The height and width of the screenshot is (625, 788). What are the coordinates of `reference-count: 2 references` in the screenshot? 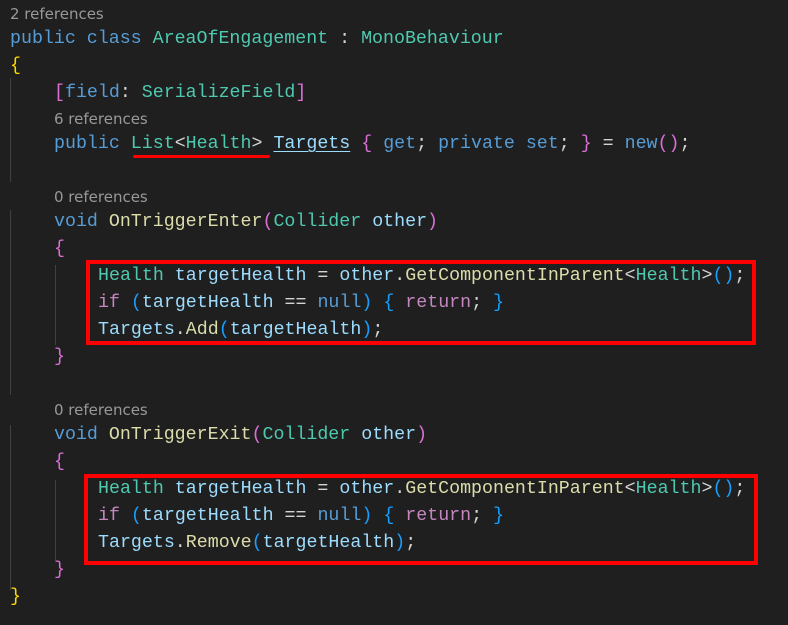 It's located at (57, 14).